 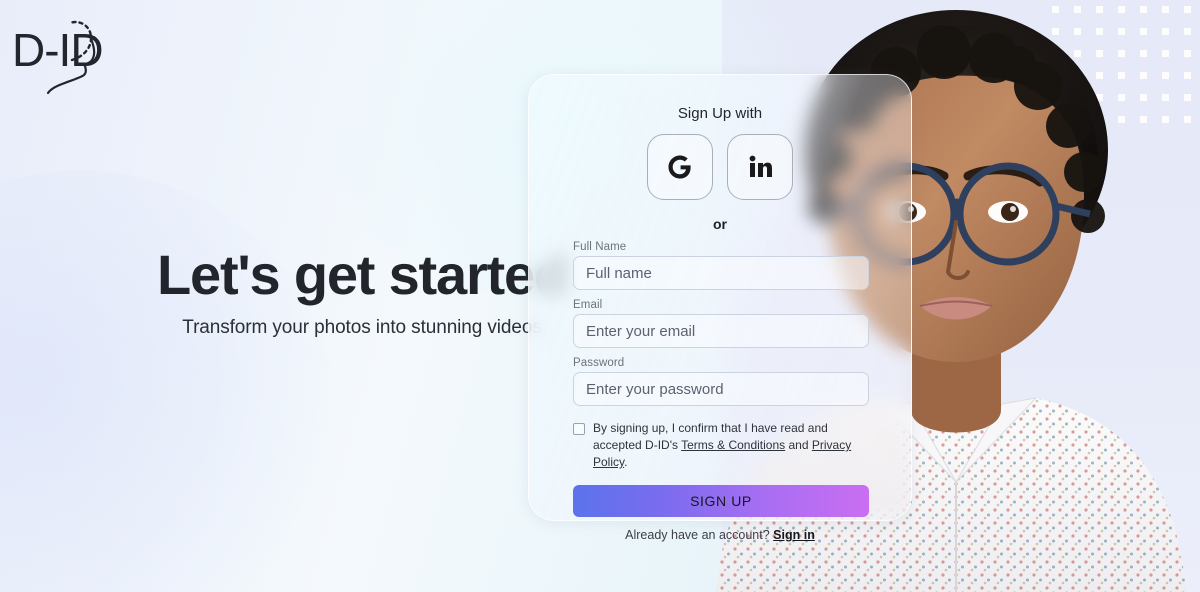 What do you see at coordinates (720, 224) in the screenshot?
I see `or-divider: or` at bounding box center [720, 224].